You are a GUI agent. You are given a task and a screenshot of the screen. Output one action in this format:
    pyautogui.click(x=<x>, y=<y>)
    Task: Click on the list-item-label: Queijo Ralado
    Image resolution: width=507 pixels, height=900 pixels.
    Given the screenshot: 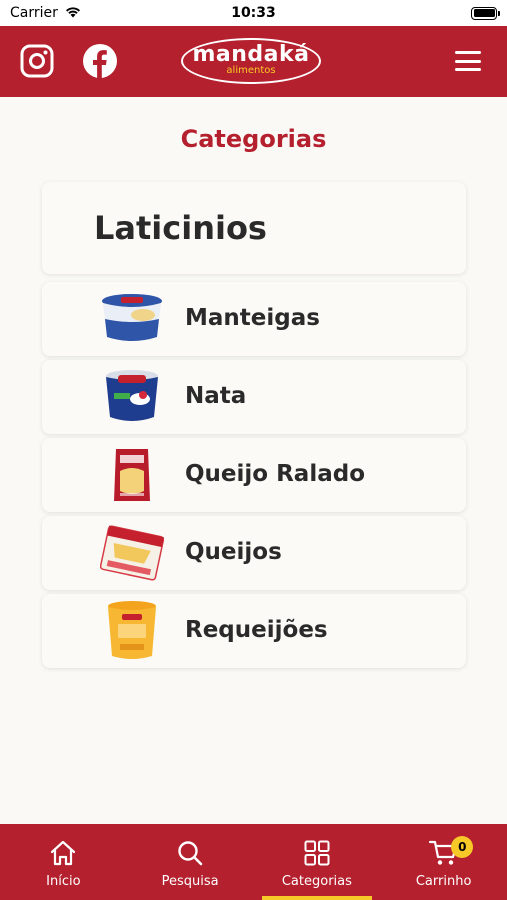 What is the action you would take?
    pyautogui.click(x=275, y=474)
    